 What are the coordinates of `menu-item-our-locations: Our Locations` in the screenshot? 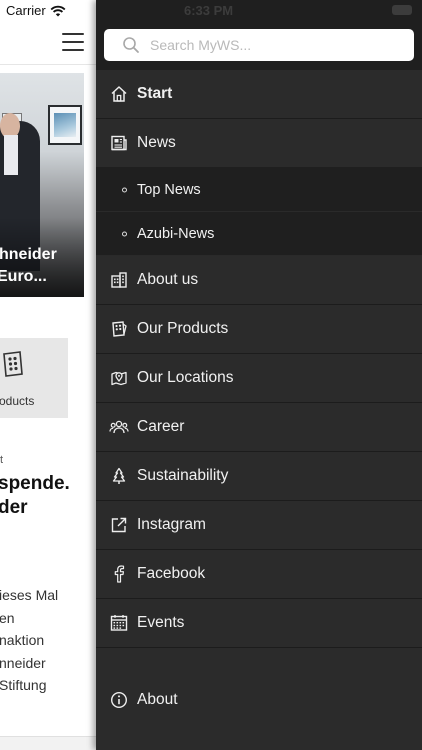 It's located at (259, 378).